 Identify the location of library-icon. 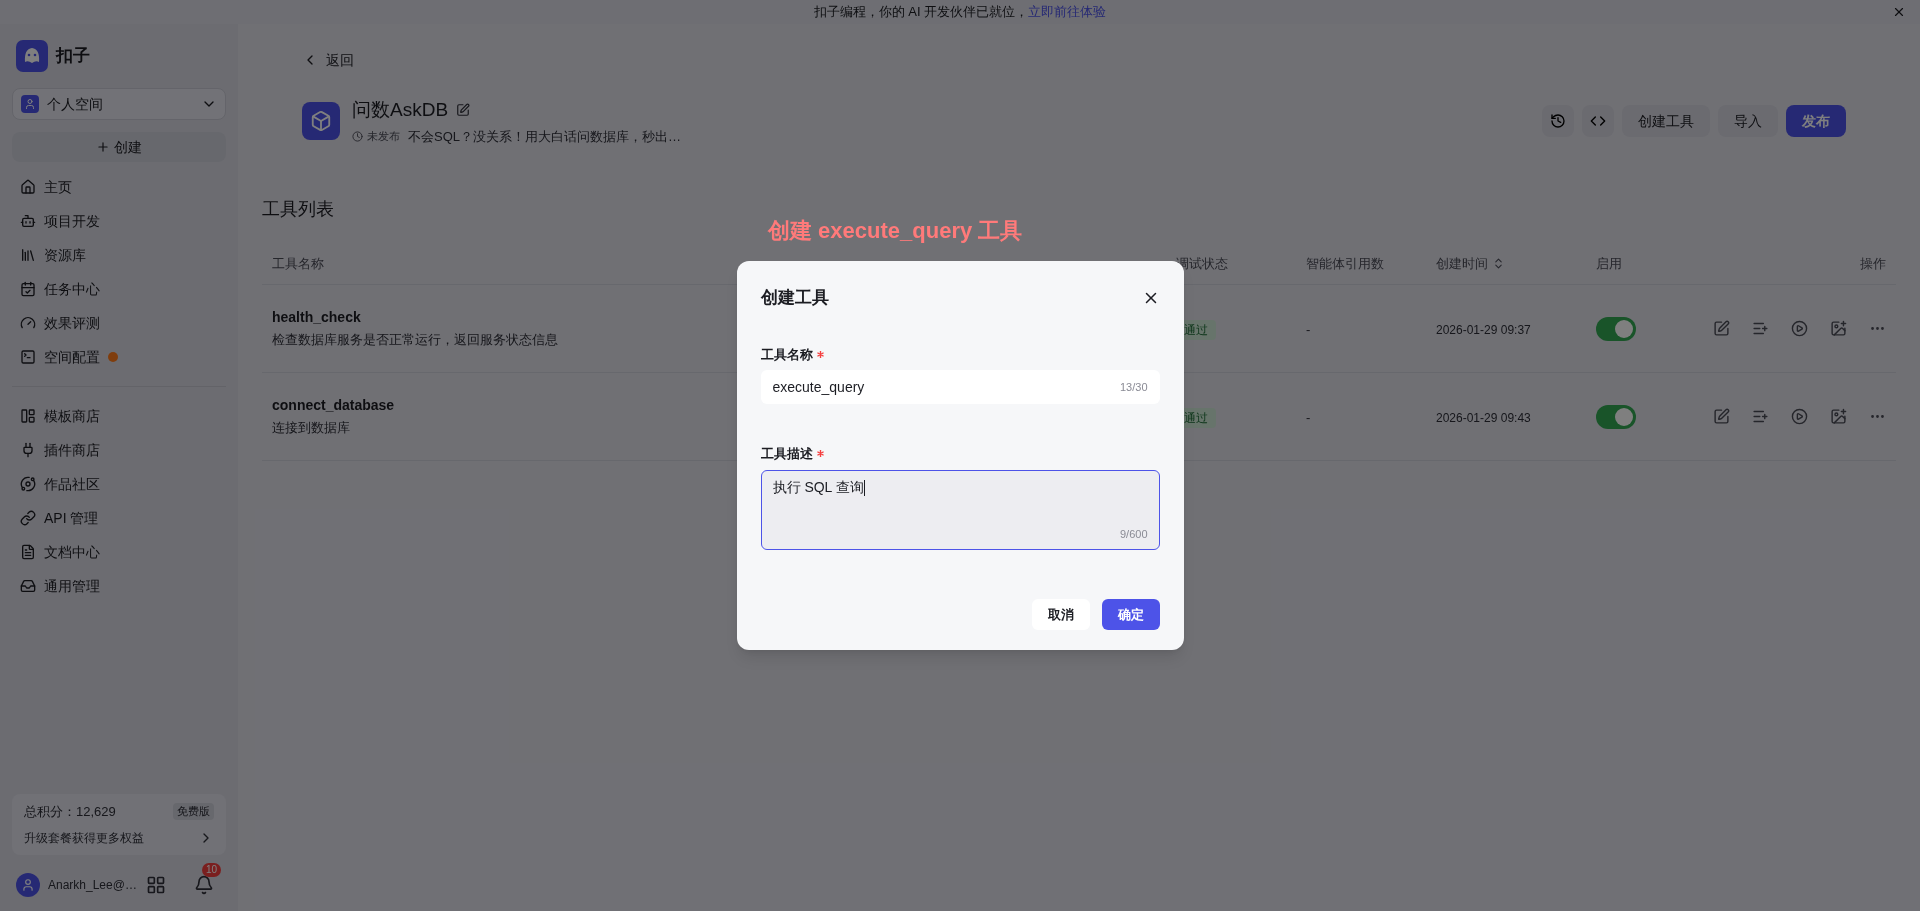
(28, 255).